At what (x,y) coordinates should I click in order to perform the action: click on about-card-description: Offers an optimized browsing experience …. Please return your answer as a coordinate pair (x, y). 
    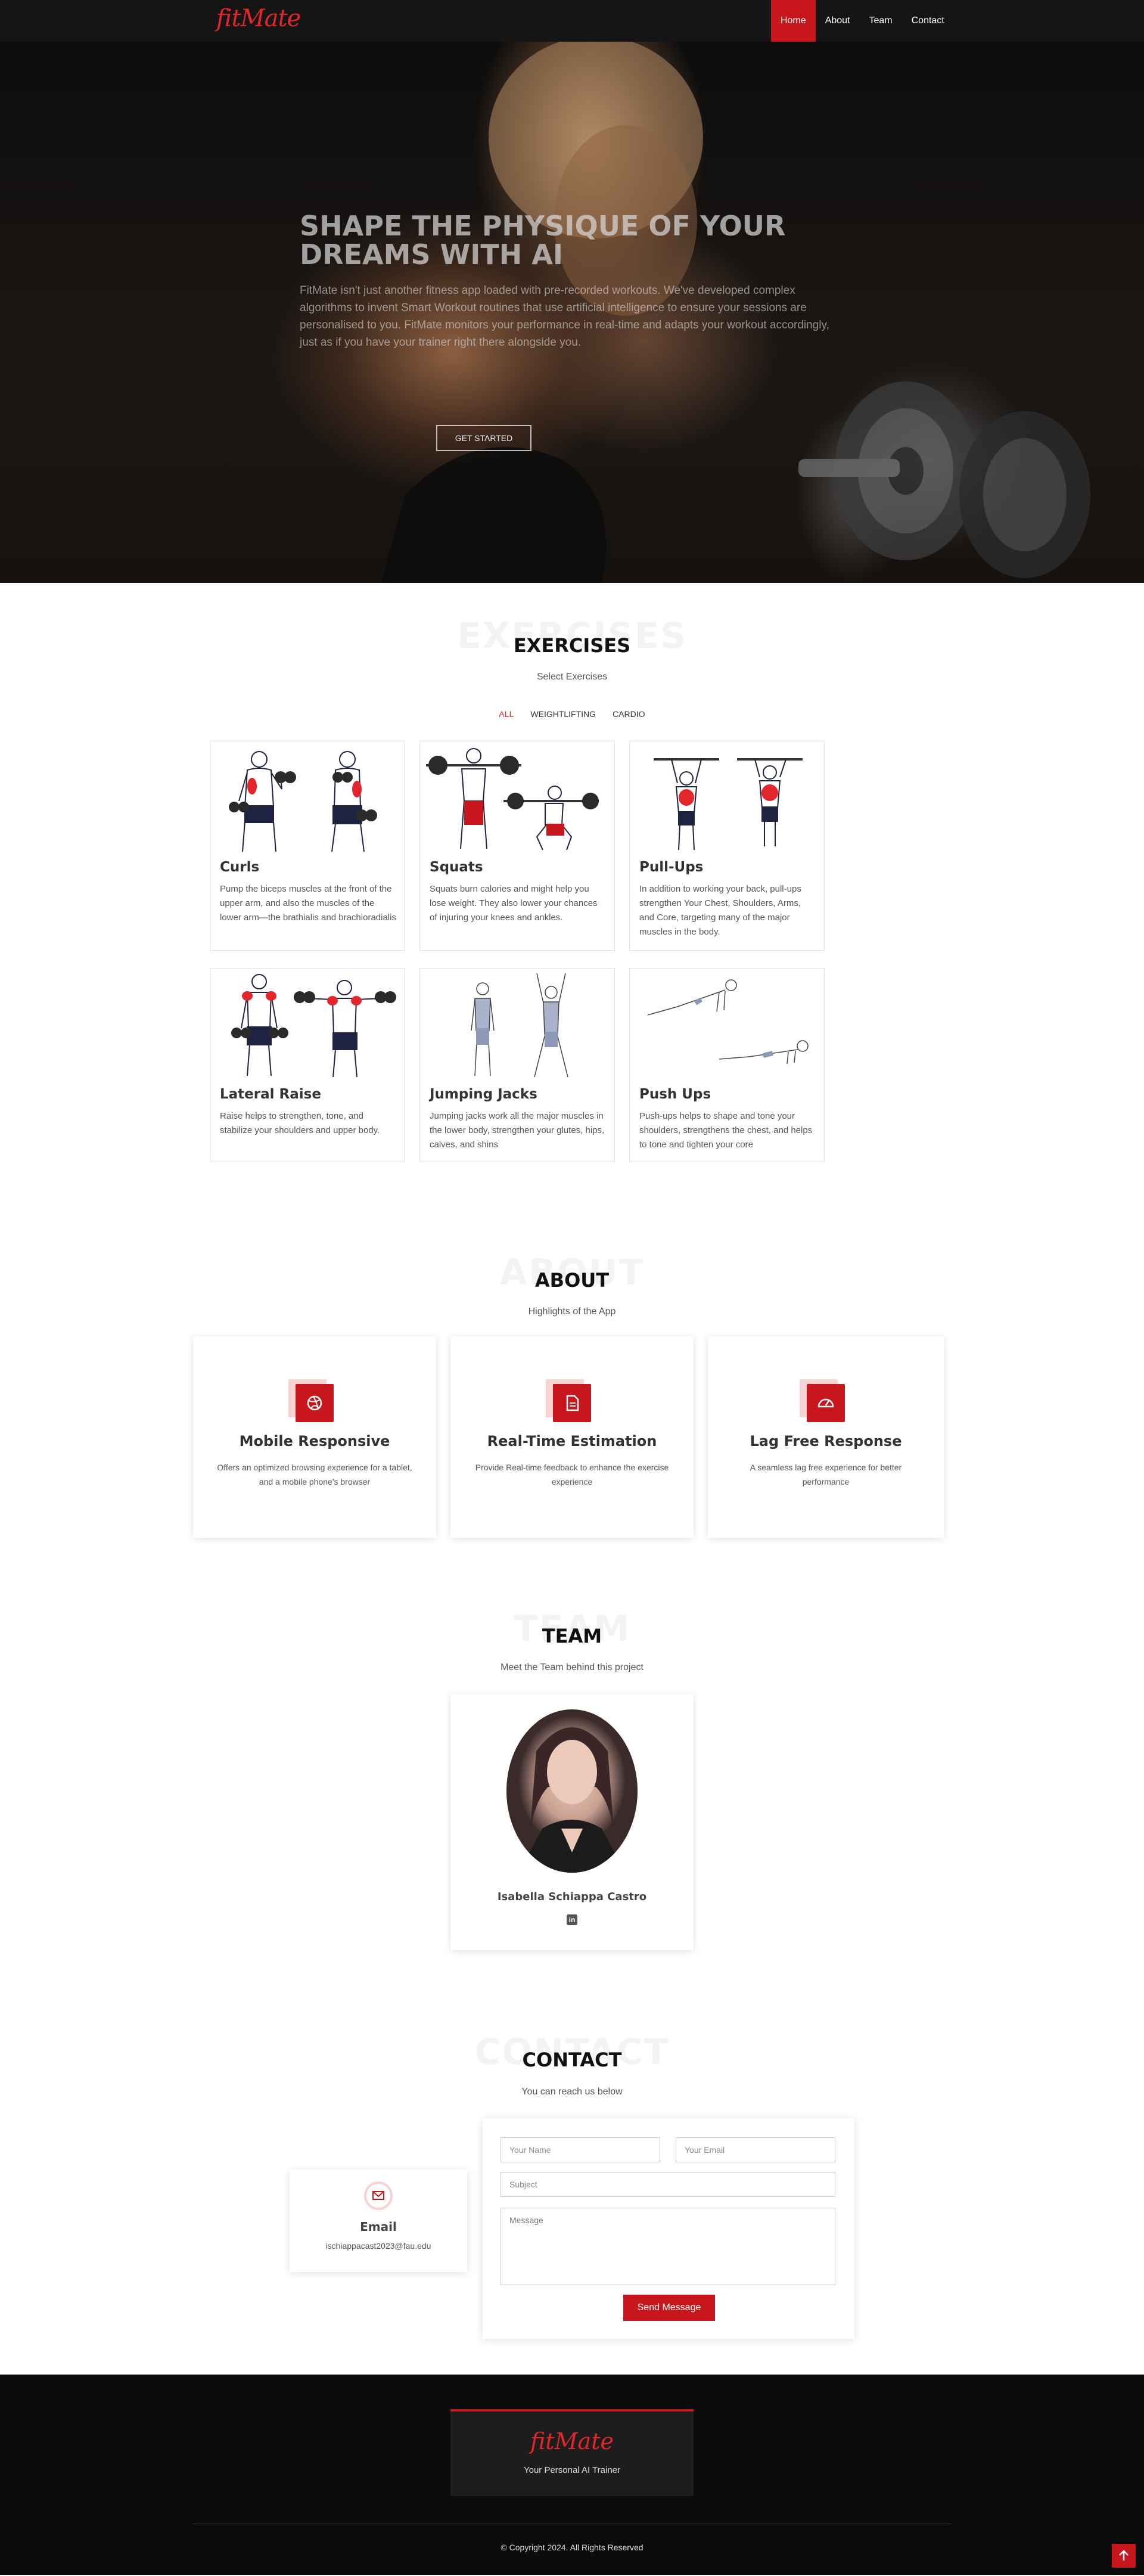
    Looking at the image, I should click on (314, 1475).